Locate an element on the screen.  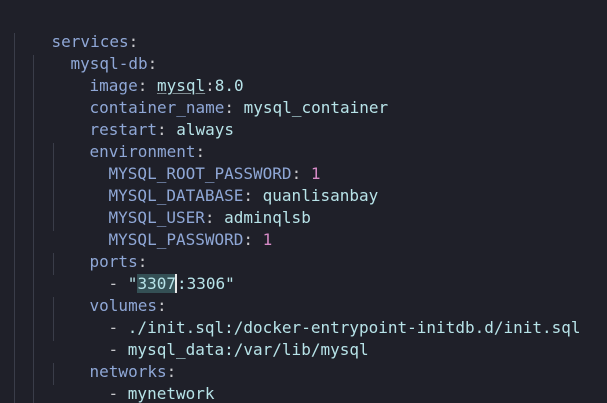
network-entry: mynetwork is located at coordinates (171, 393).